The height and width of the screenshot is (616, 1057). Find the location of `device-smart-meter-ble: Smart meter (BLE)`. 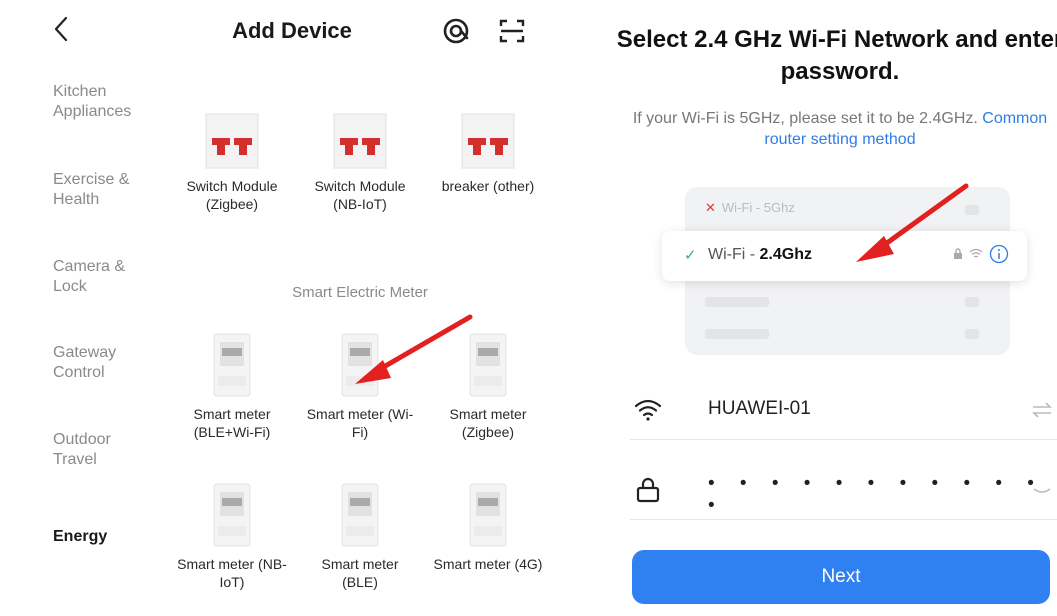

device-smart-meter-ble: Smart meter (BLE) is located at coordinates (360, 535).